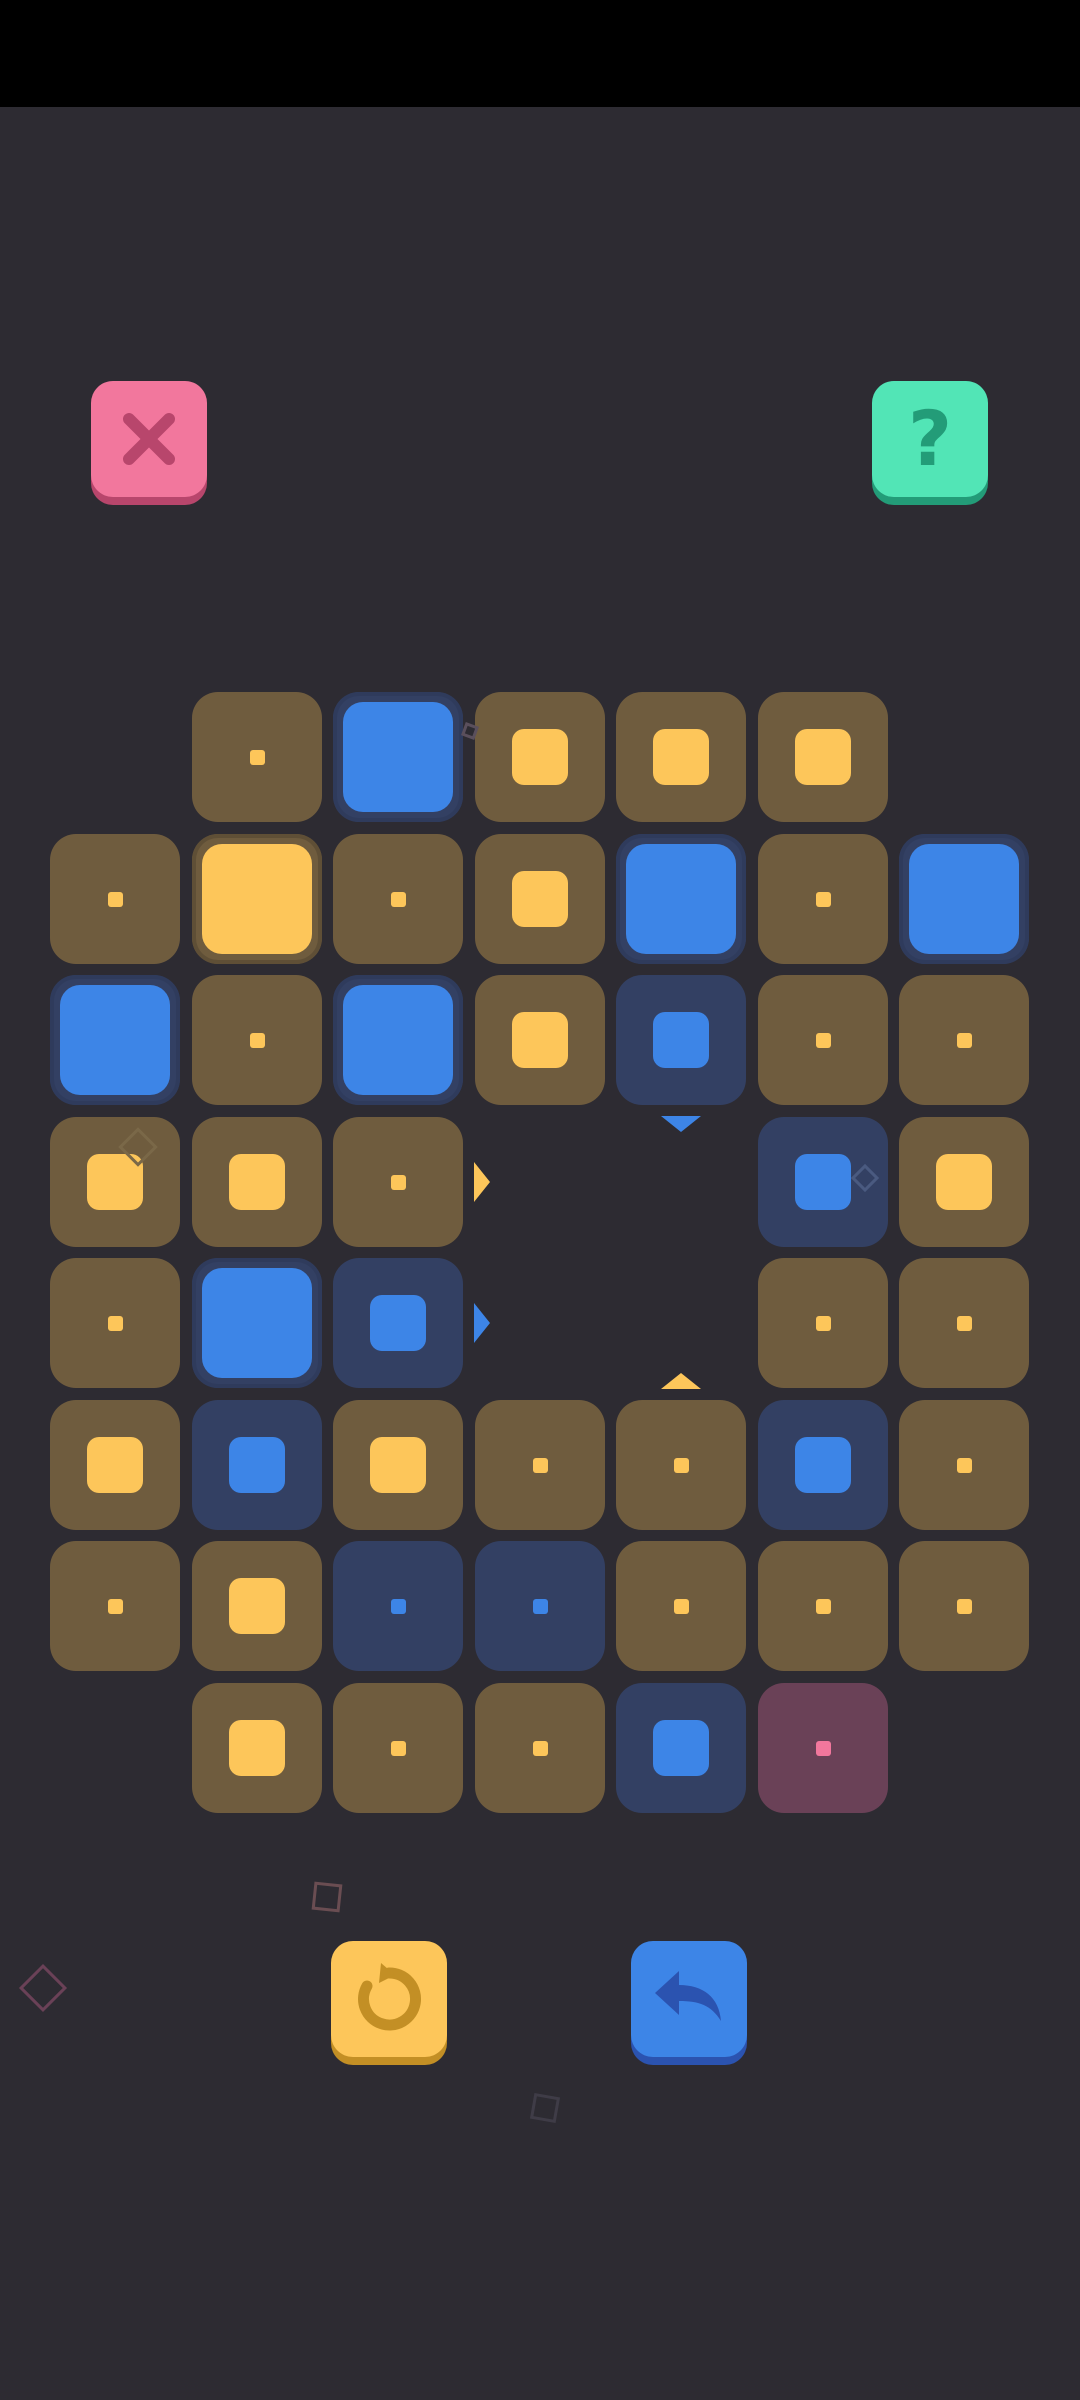 This screenshot has width=1080, height=2400. What do you see at coordinates (115, 1182) in the screenshot?
I see `board-tile-r3-c0` at bounding box center [115, 1182].